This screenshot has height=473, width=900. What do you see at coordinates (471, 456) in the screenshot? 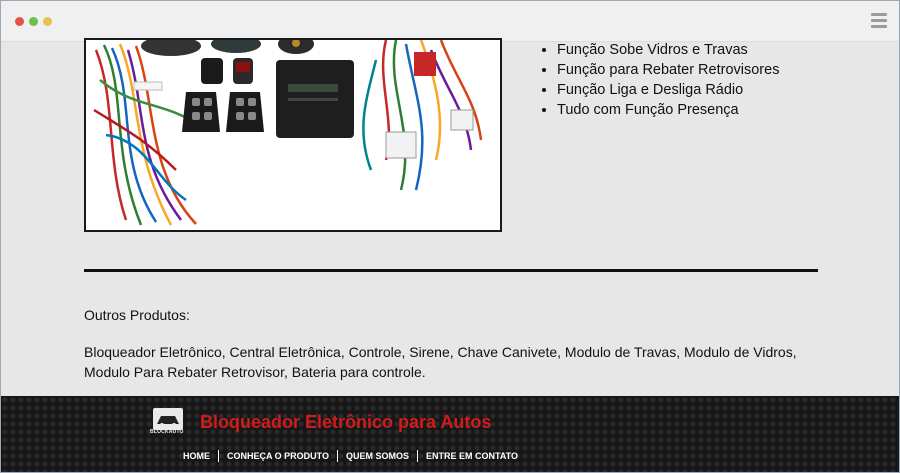
I see `nav-entre-em-contato: ENTRE EM CONTATO` at bounding box center [471, 456].